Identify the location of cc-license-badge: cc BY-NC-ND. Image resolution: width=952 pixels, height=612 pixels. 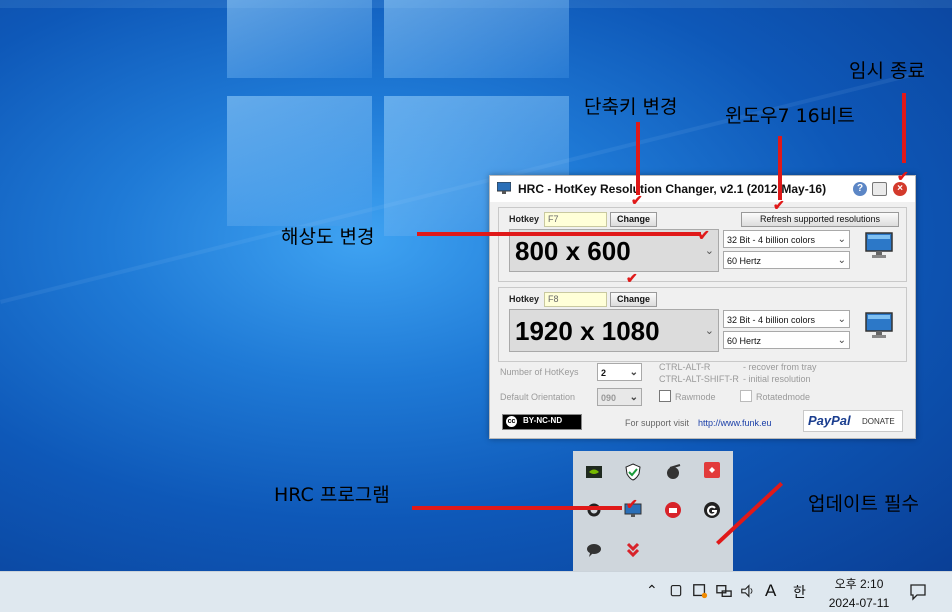
(542, 422).